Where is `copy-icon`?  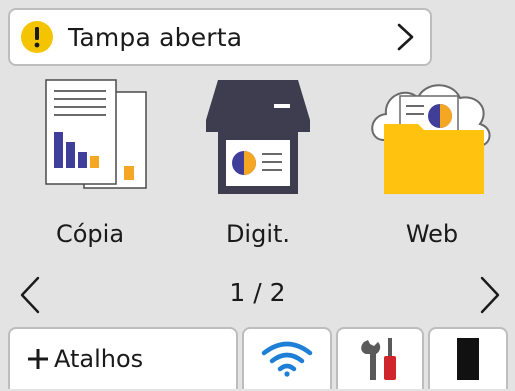
copy-icon is located at coordinates (96, 134).